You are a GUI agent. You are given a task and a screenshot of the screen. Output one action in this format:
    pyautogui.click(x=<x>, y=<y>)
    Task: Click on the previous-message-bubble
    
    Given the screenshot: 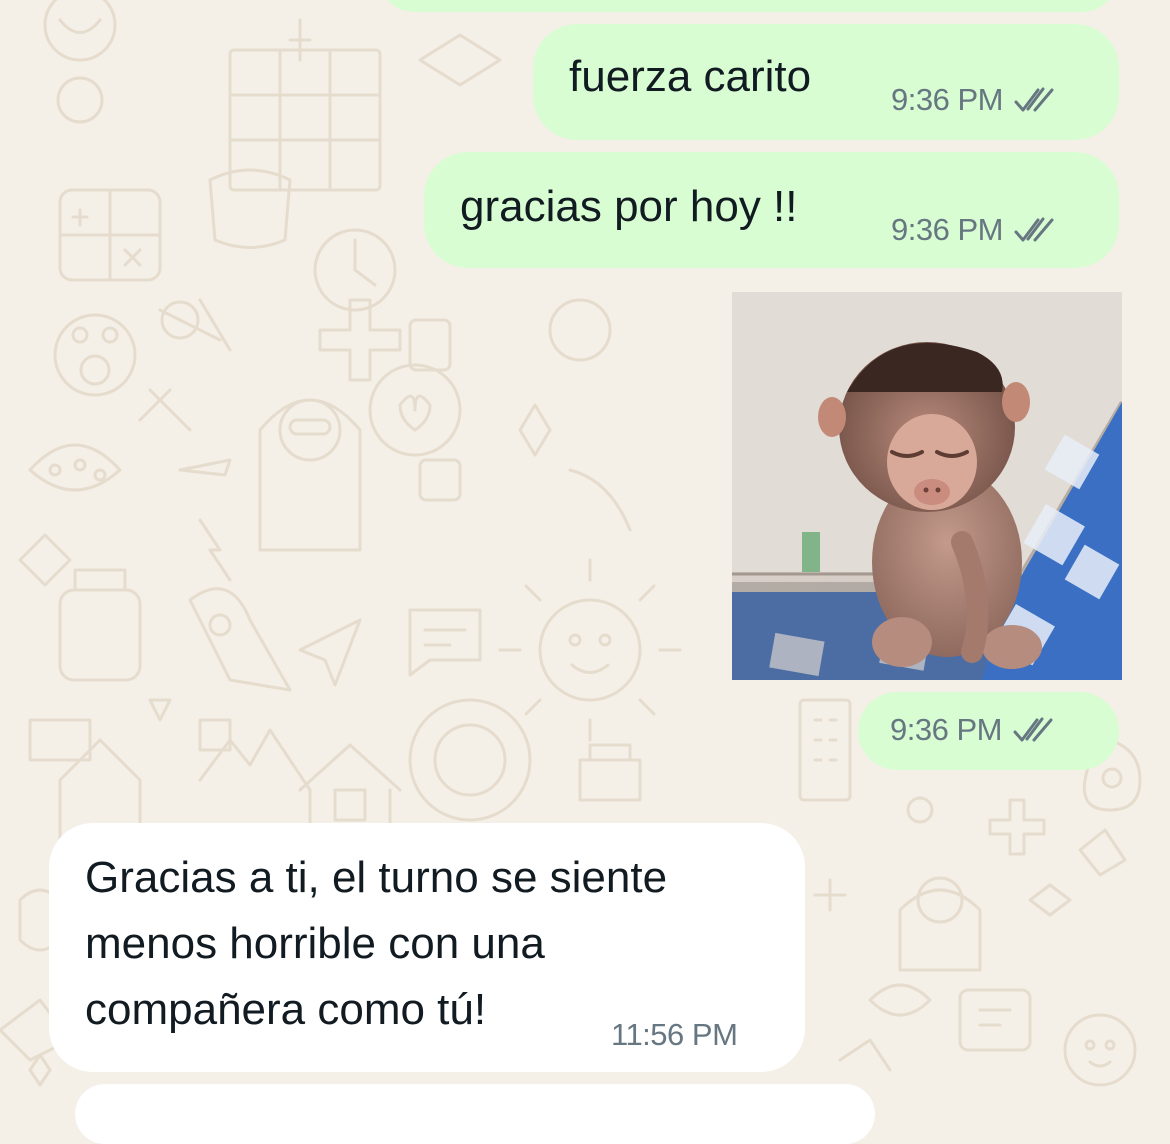 What is the action you would take?
    pyautogui.click(x=748, y=6)
    